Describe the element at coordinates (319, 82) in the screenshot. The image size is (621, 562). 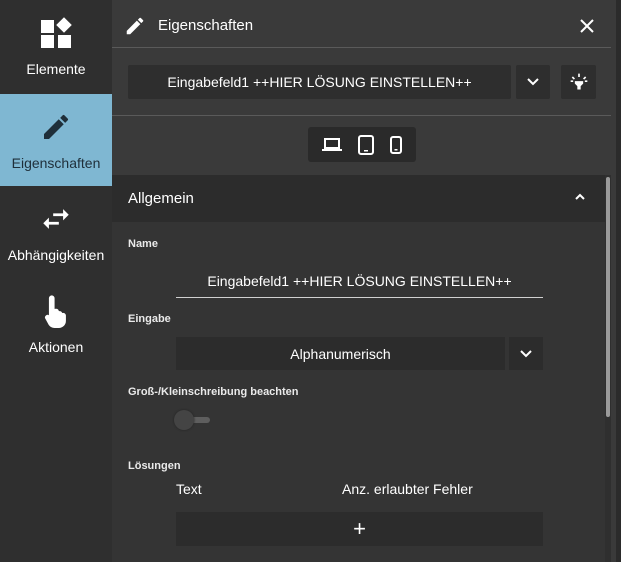
I see `element-select: Eingabefeld1 ++HIER LÖSUNG EINSTELLEN++` at that location.